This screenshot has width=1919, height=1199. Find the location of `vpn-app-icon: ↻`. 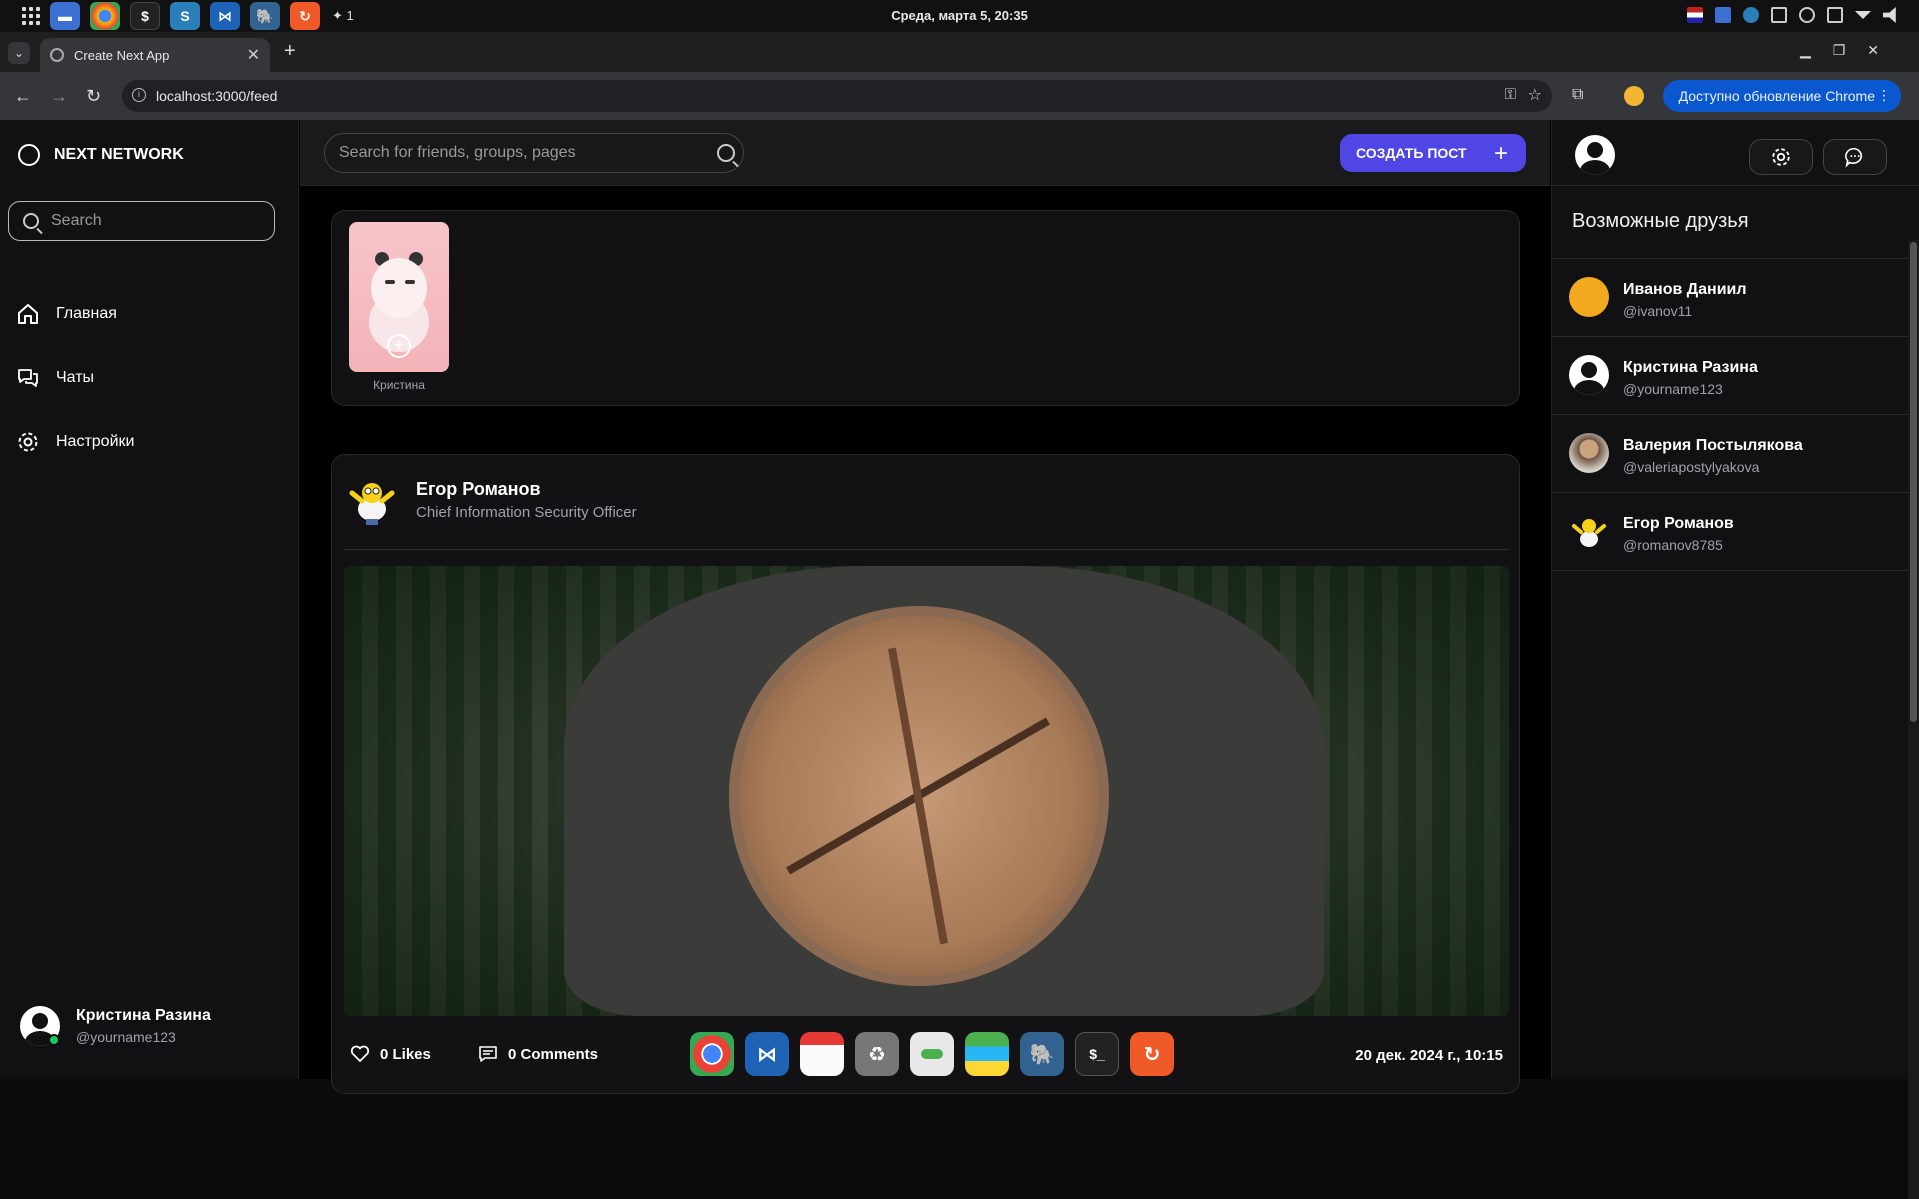

vpn-app-icon: ↻ is located at coordinates (305, 16).